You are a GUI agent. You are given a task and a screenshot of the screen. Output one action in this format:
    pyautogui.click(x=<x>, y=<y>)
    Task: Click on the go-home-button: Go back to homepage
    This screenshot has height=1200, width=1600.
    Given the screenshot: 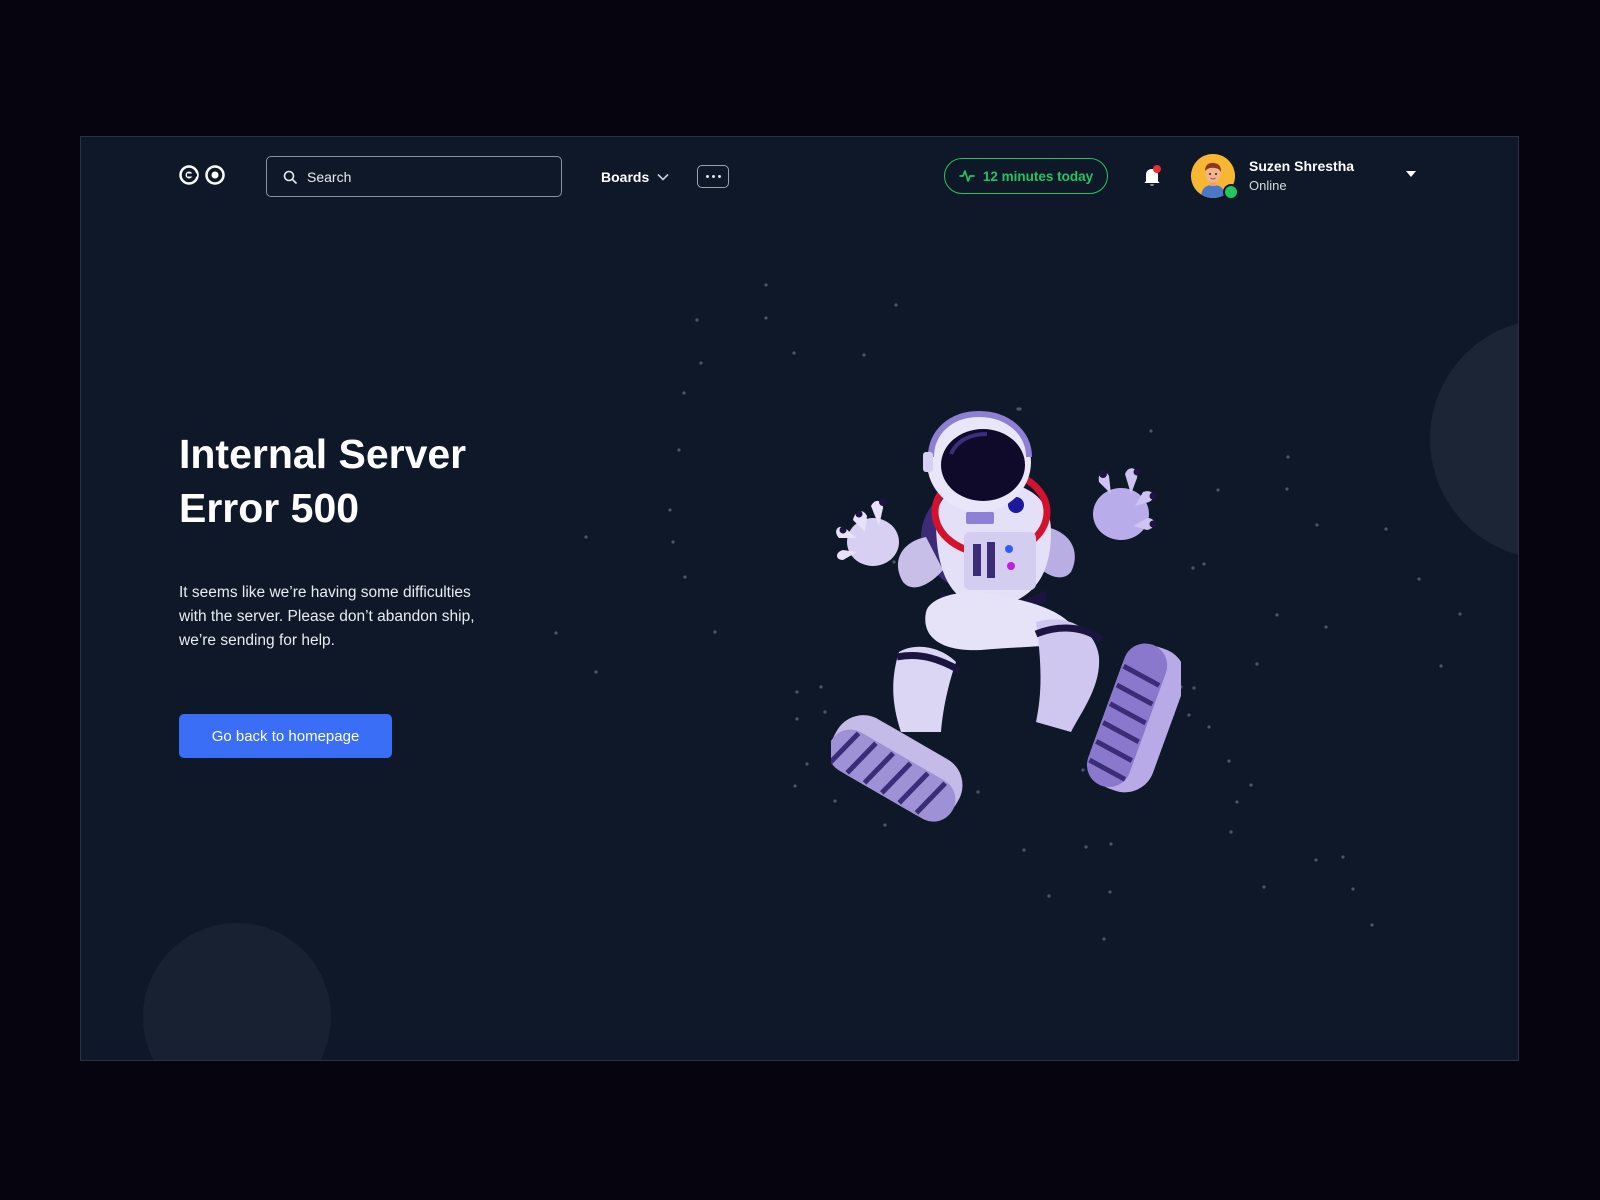 What is the action you would take?
    pyautogui.click(x=285, y=736)
    